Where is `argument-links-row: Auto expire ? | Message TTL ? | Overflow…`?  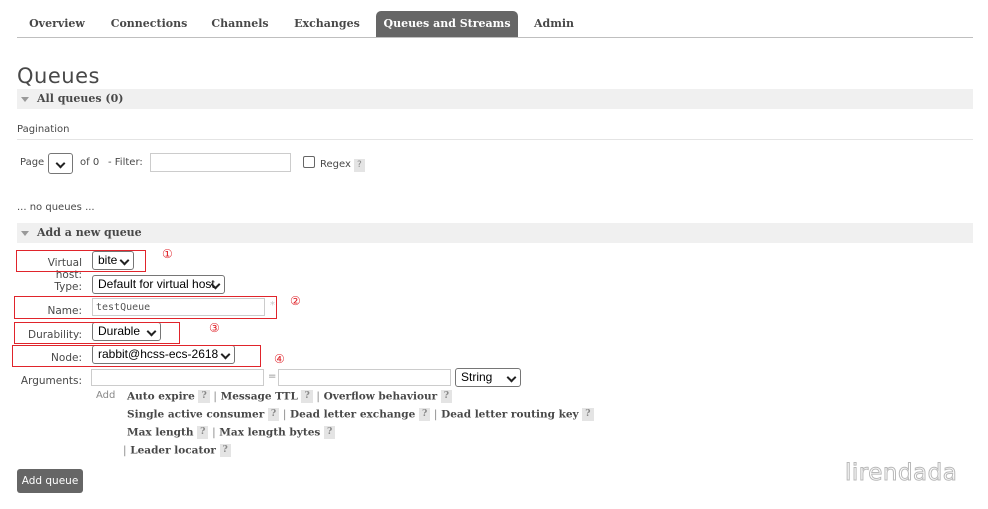 argument-links-row: Auto expire ? | Message TTL ? | Overflow… is located at coordinates (290, 396).